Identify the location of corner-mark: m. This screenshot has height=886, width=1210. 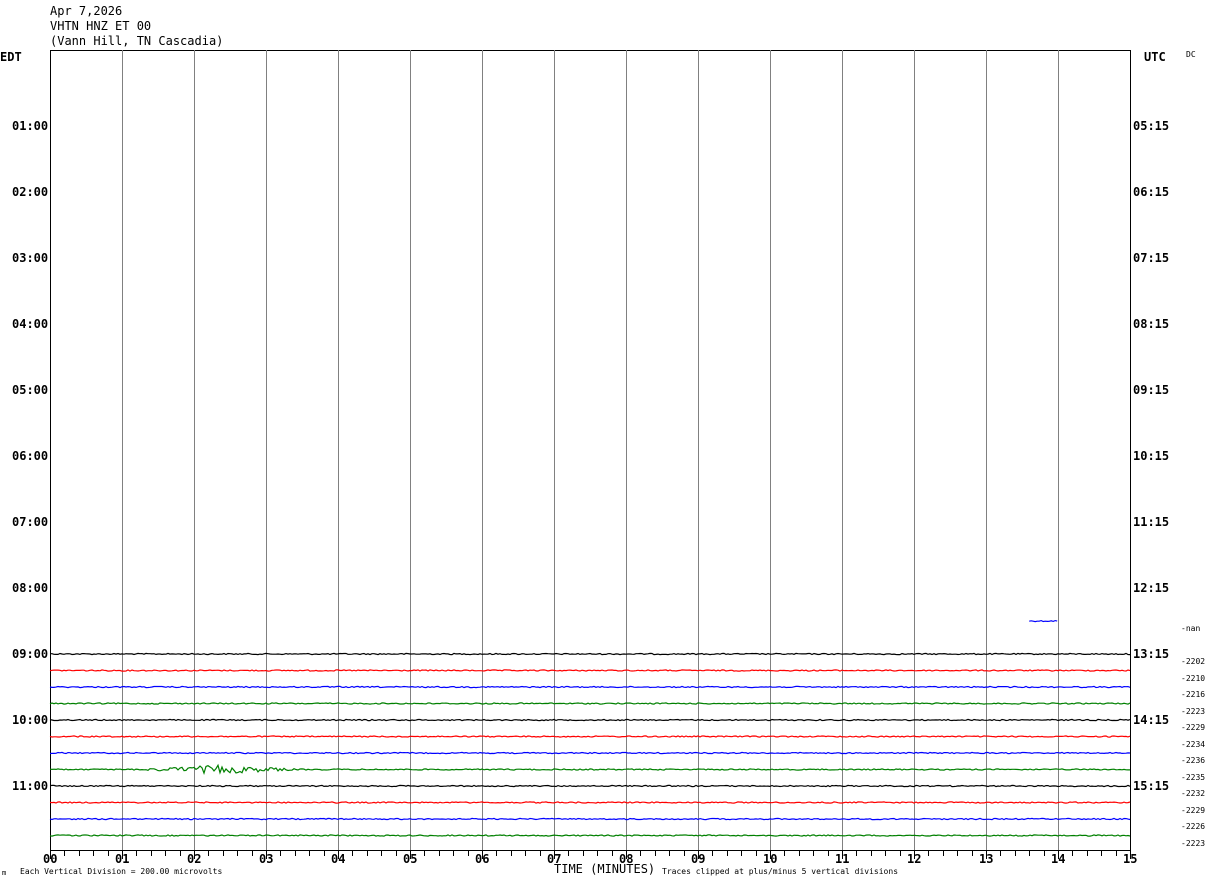
(4, 873).